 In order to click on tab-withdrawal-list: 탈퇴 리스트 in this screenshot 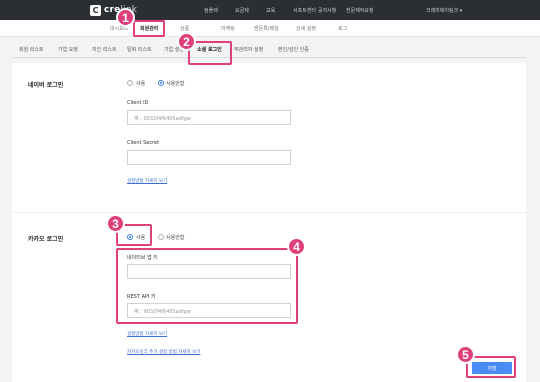, I will do `click(139, 49)`.